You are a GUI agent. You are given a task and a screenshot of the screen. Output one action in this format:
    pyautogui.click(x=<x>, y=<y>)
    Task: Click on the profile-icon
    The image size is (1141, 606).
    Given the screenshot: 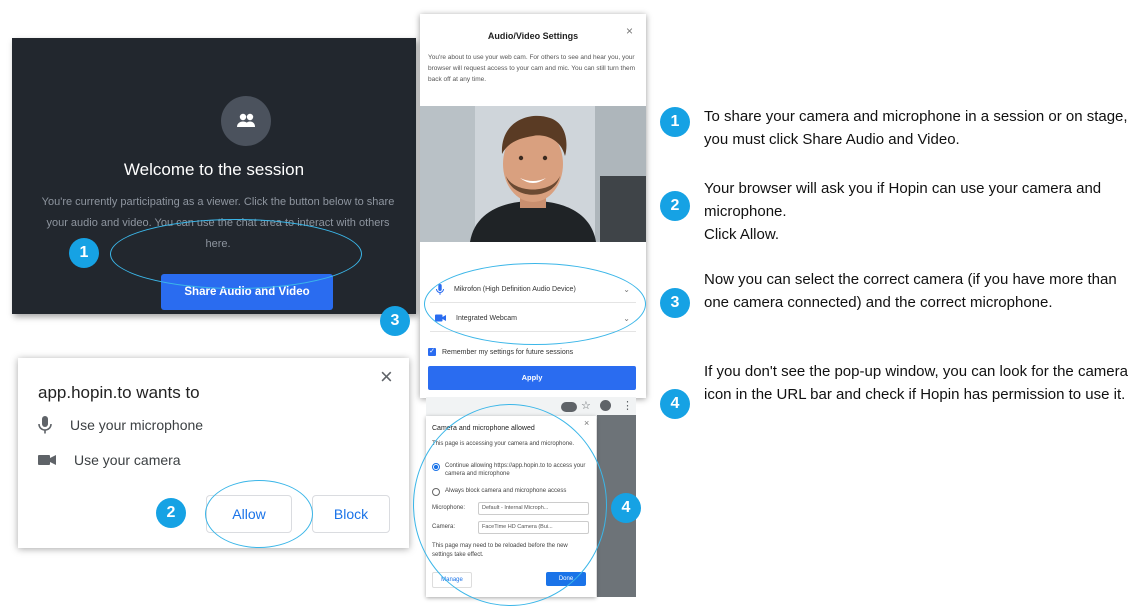 What is the action you would take?
    pyautogui.click(x=605, y=405)
    